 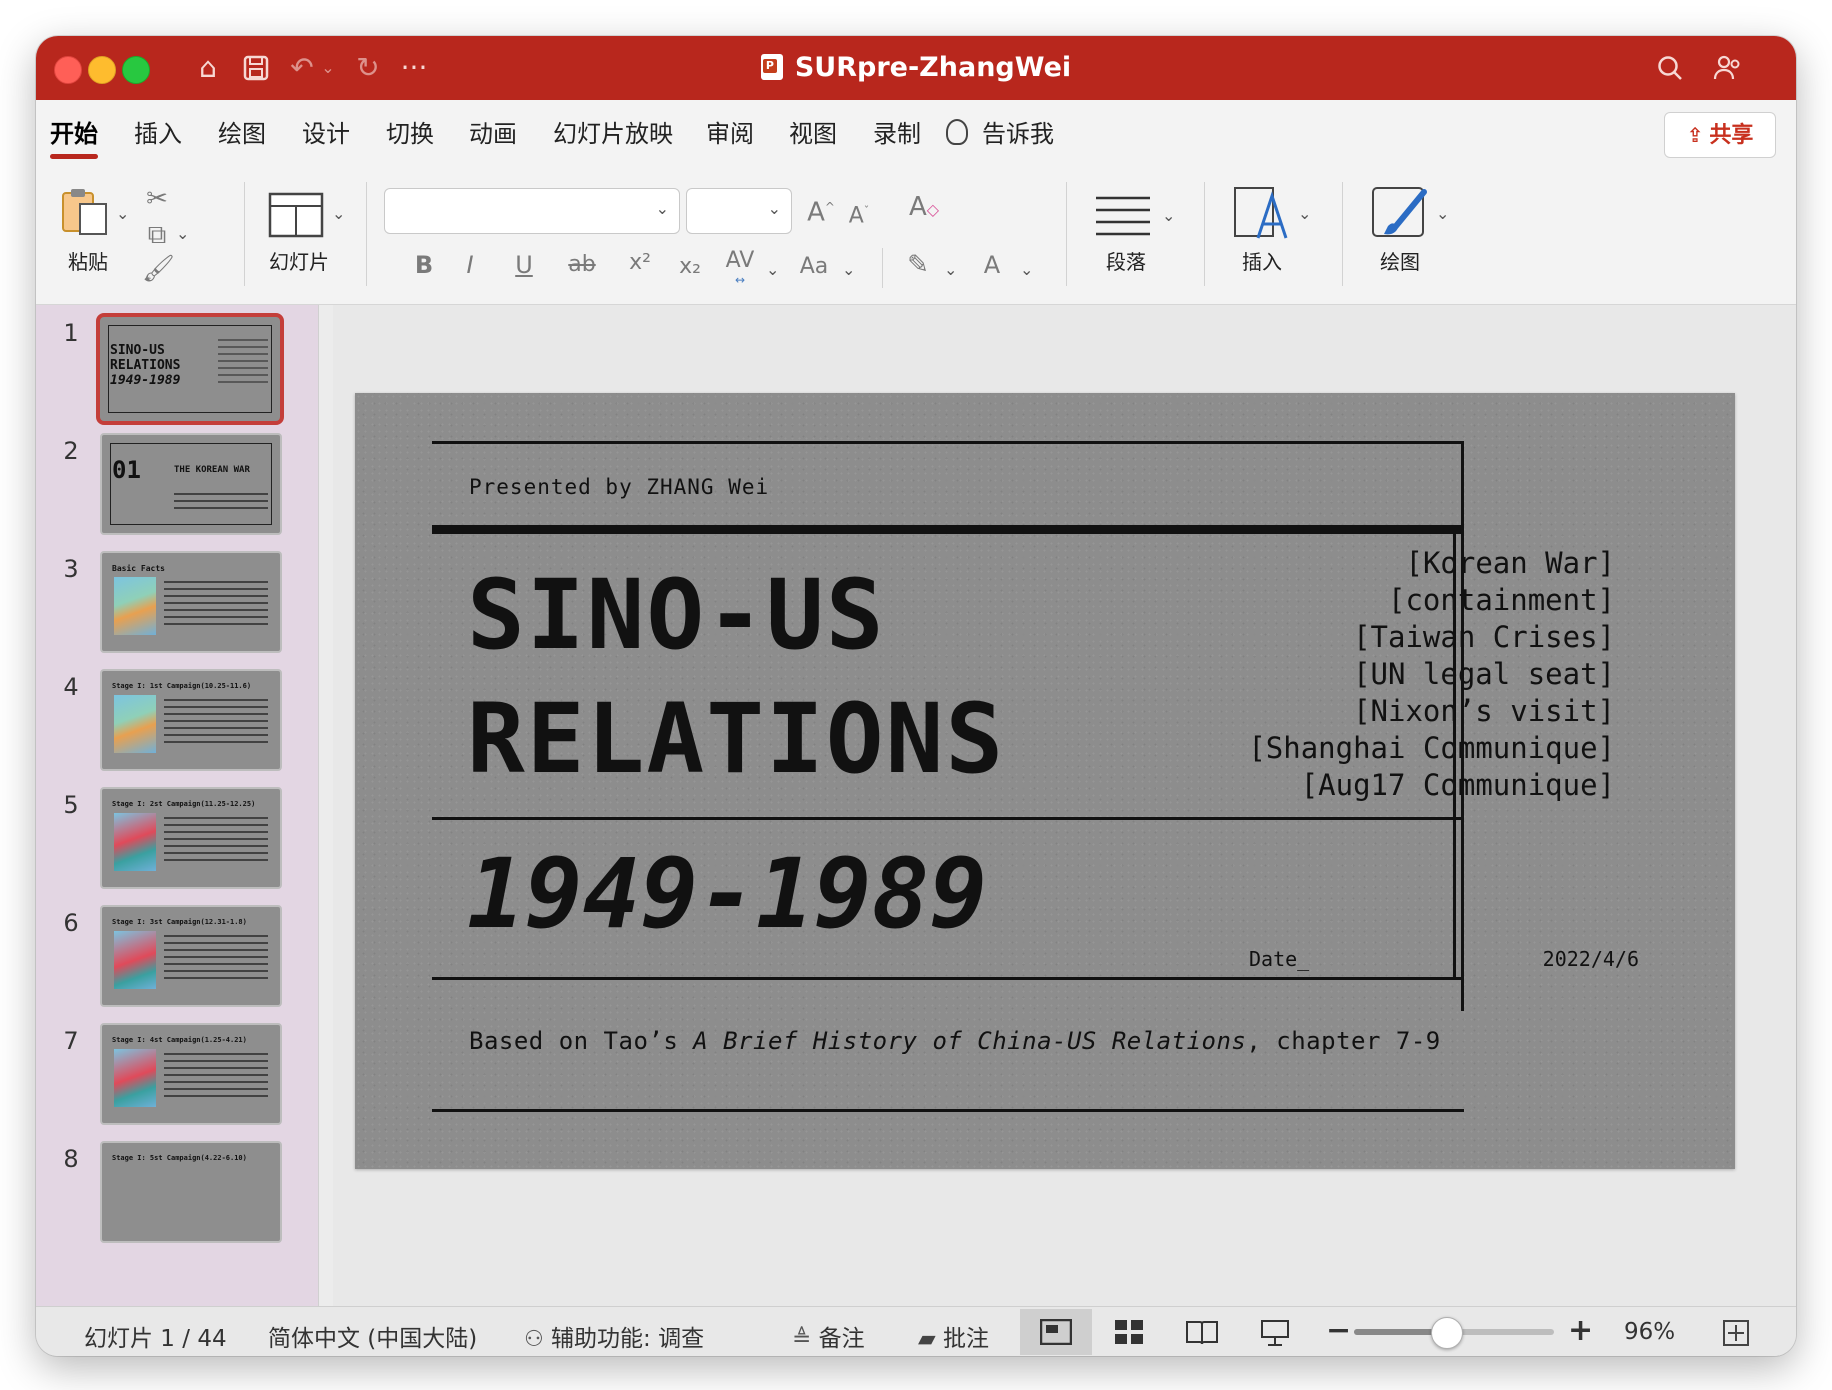 I want to click on slide-number: 5, so click(x=71, y=805).